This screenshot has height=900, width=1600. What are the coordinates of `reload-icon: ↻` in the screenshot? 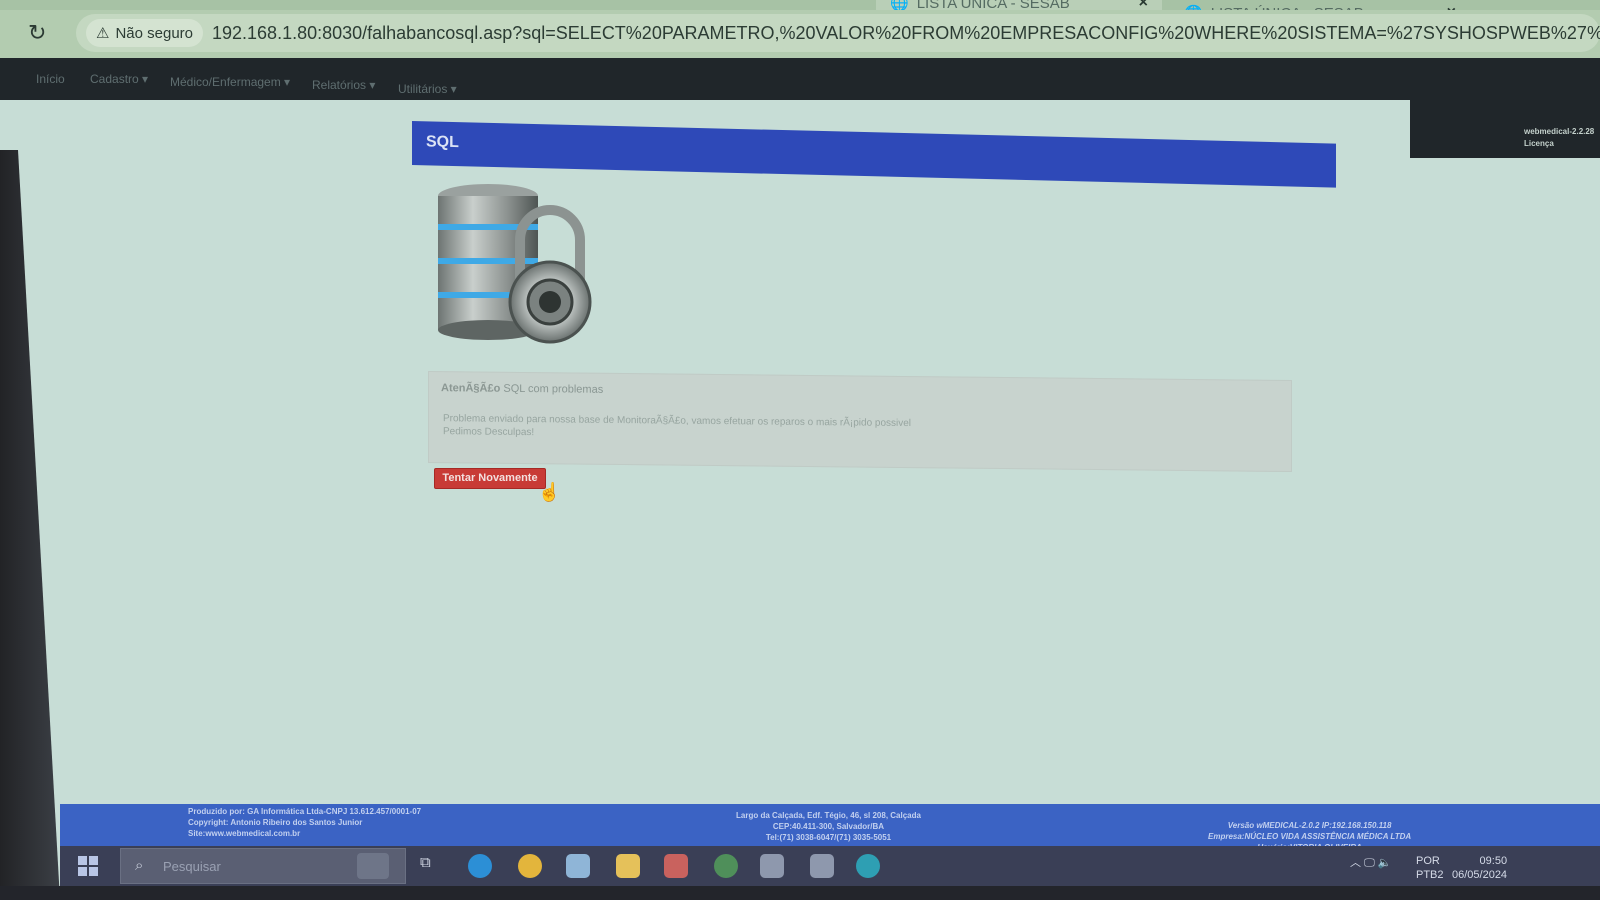 It's located at (37, 33).